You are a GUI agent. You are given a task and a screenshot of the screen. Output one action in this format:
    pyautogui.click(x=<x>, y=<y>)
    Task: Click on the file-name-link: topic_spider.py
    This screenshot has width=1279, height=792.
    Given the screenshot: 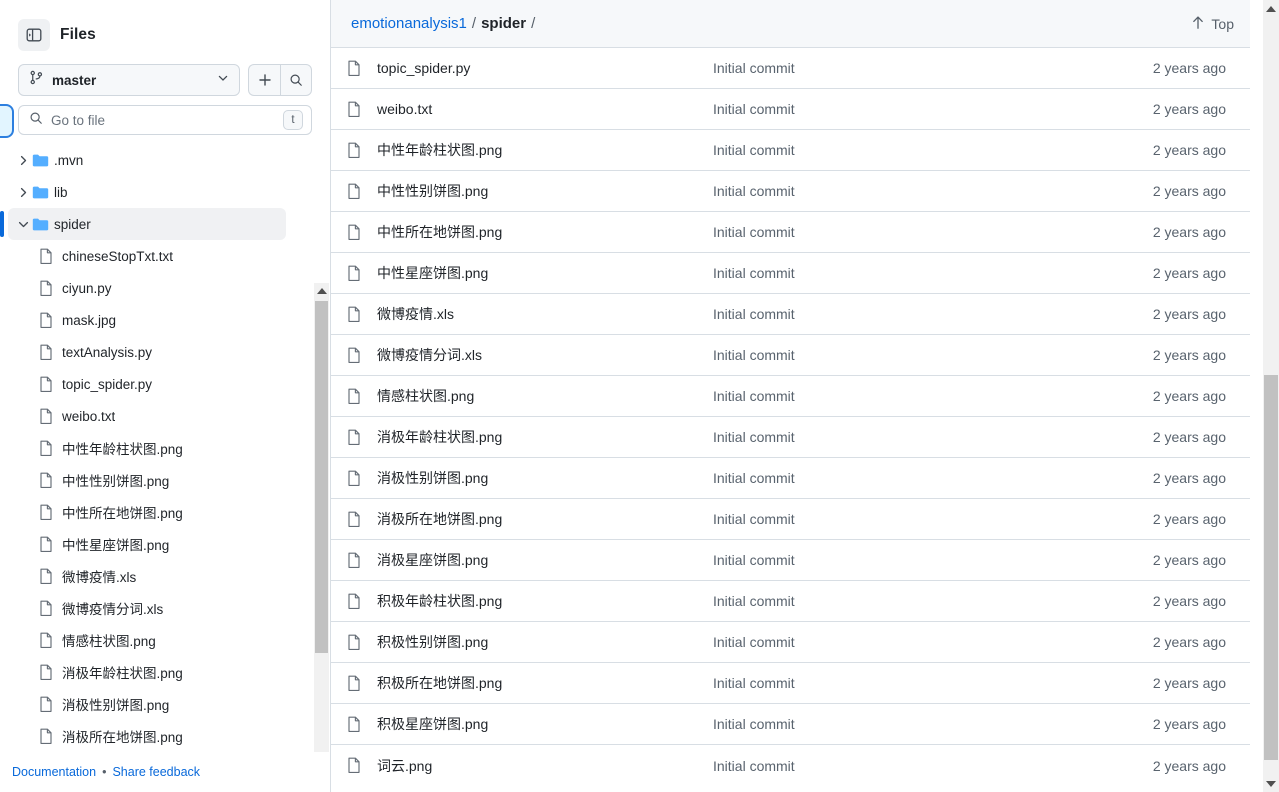 What is the action you would take?
    pyautogui.click(x=545, y=68)
    